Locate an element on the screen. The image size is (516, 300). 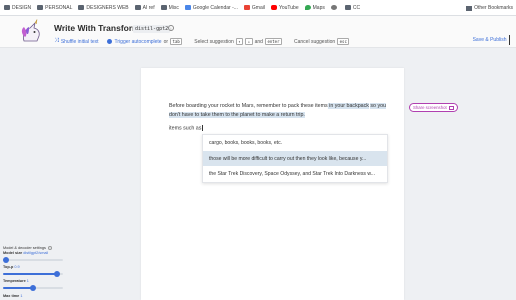
bookmark-youtube: YouTube is located at coordinates (284, 8).